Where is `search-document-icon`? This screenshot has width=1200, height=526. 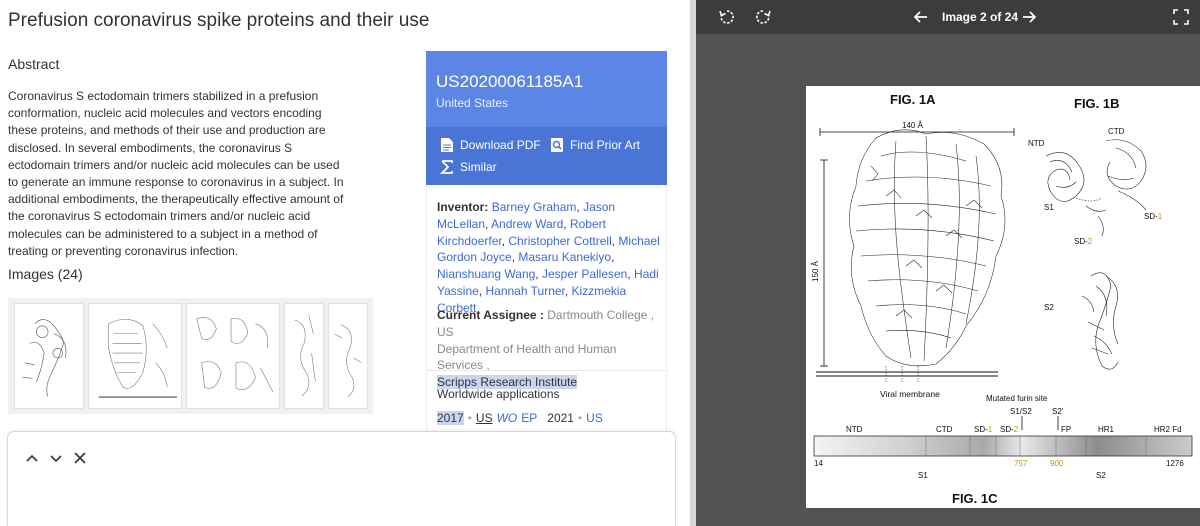
search-document-icon is located at coordinates (557, 145).